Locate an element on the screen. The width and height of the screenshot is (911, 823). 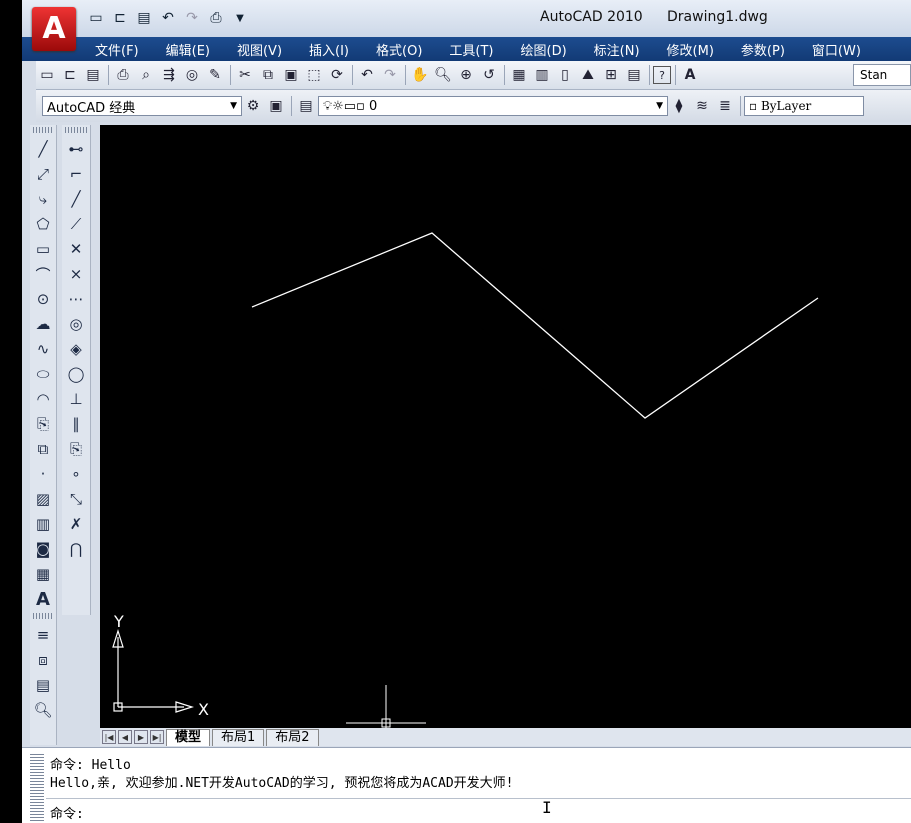
command-window-grip is located at coordinates (37, 787).